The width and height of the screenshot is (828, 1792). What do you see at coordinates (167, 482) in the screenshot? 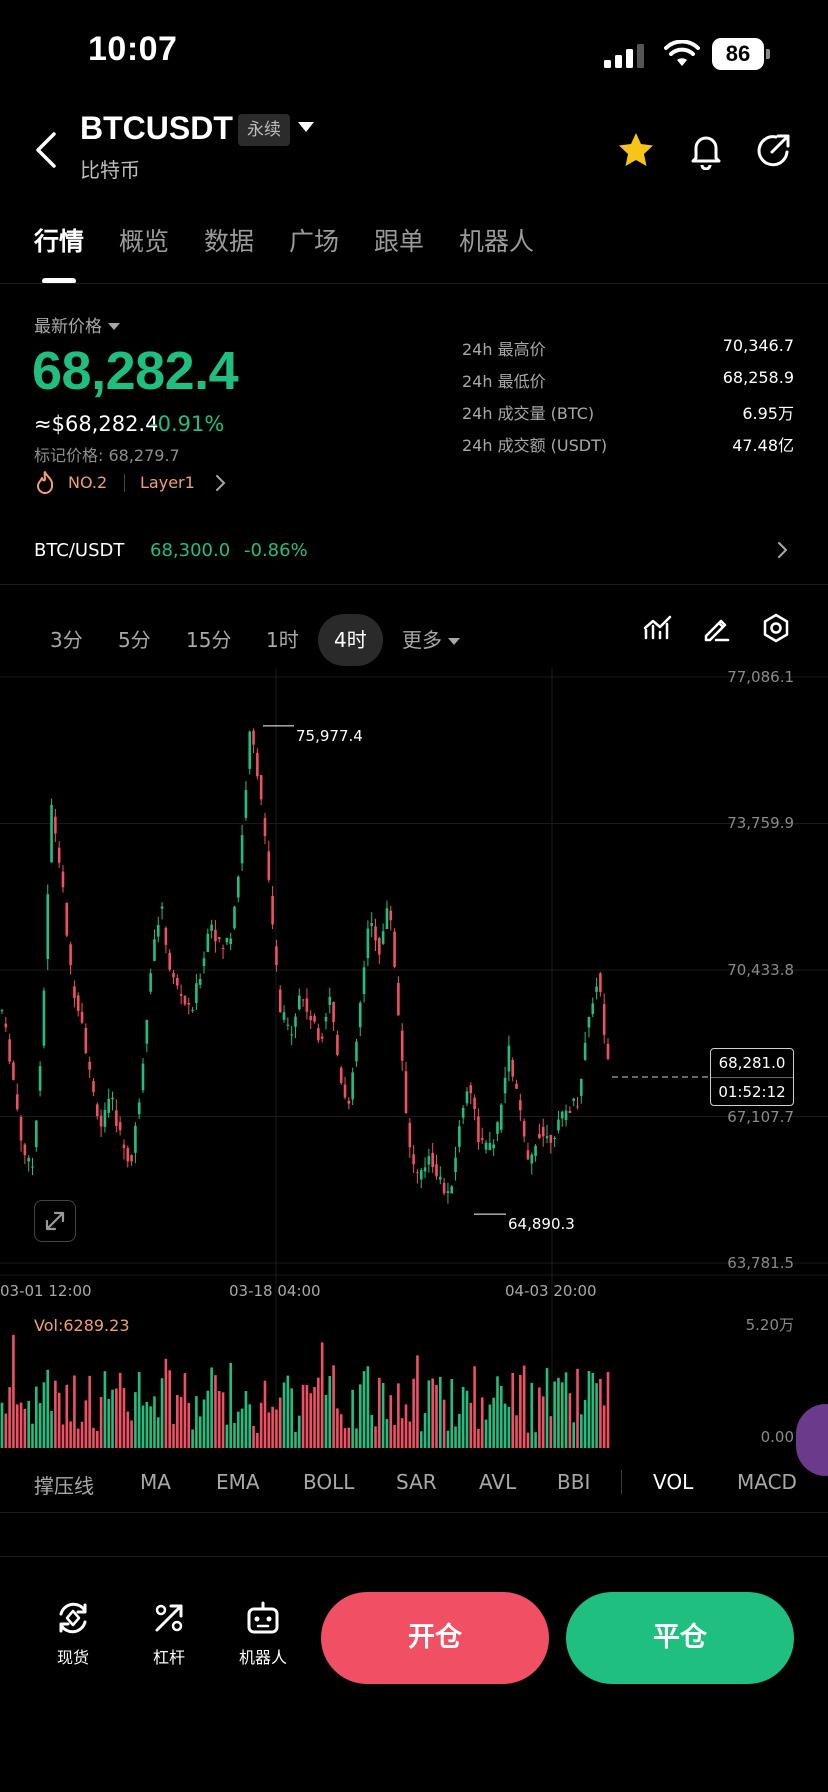
I see `sector-tag: Layer1` at bounding box center [167, 482].